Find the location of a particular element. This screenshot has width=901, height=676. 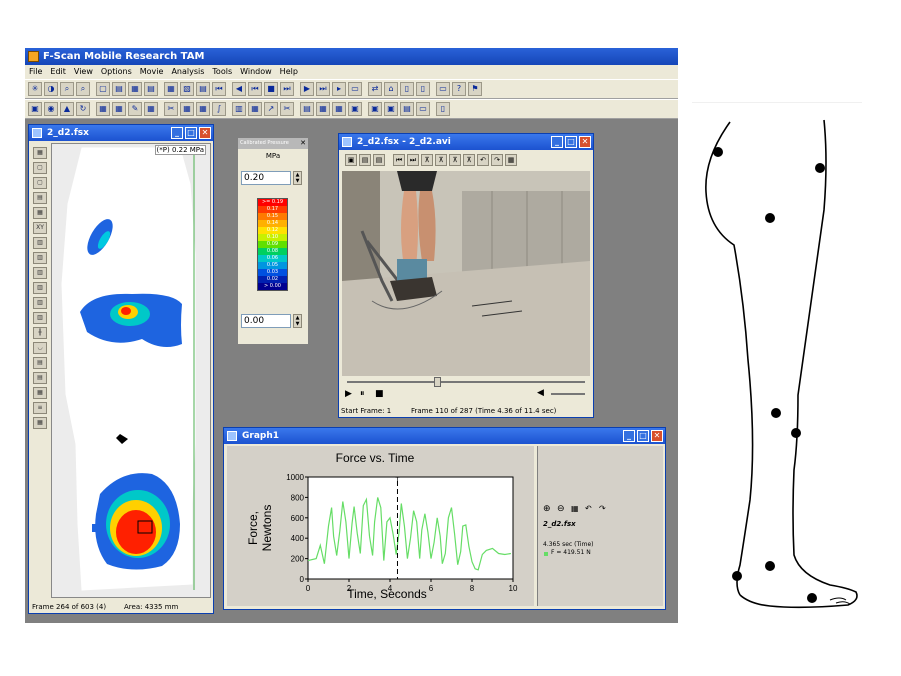

map-tool-14-icon: ▤ is located at coordinates (40, 363).